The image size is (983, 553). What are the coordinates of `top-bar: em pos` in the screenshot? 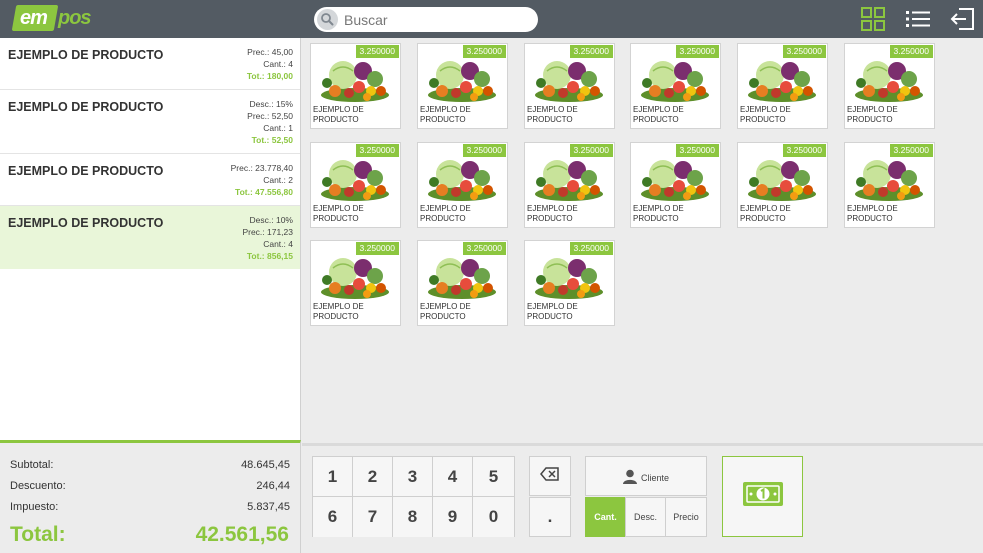 It's located at (491, 19).